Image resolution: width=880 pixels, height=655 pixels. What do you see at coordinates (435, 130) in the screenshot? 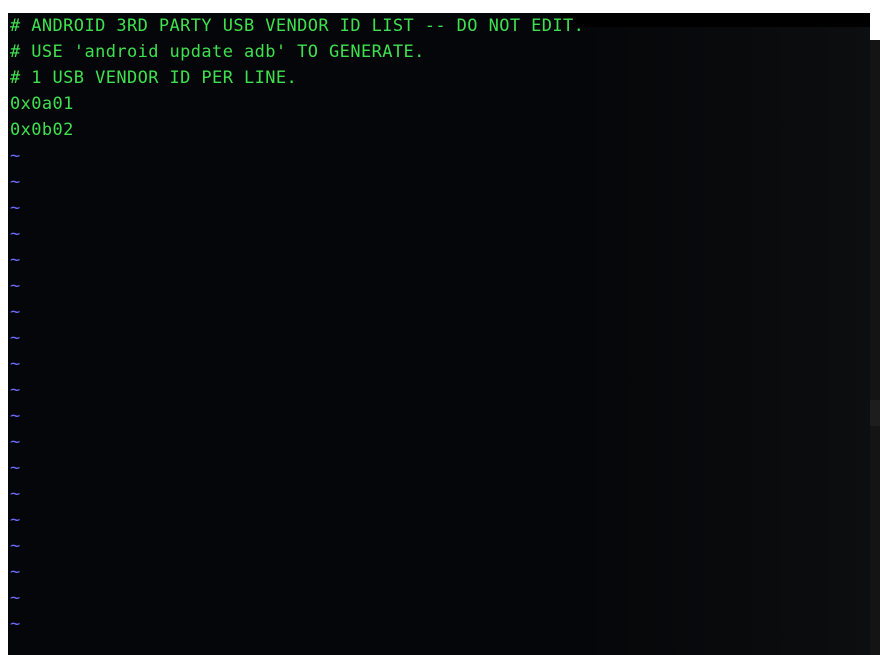
I see `editor-line-5: 0x0b02` at bounding box center [435, 130].